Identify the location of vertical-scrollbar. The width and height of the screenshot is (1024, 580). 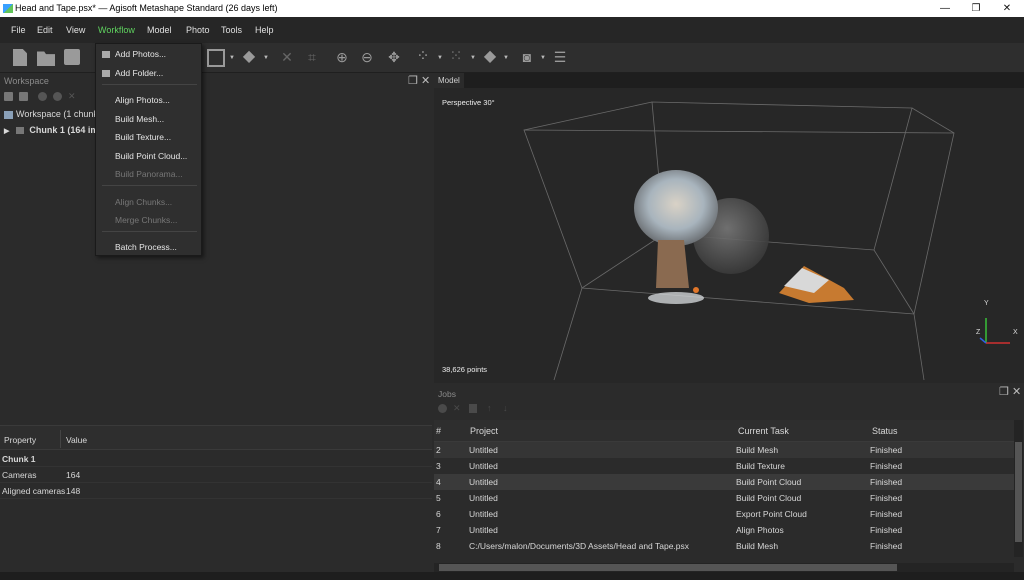
(1018, 488).